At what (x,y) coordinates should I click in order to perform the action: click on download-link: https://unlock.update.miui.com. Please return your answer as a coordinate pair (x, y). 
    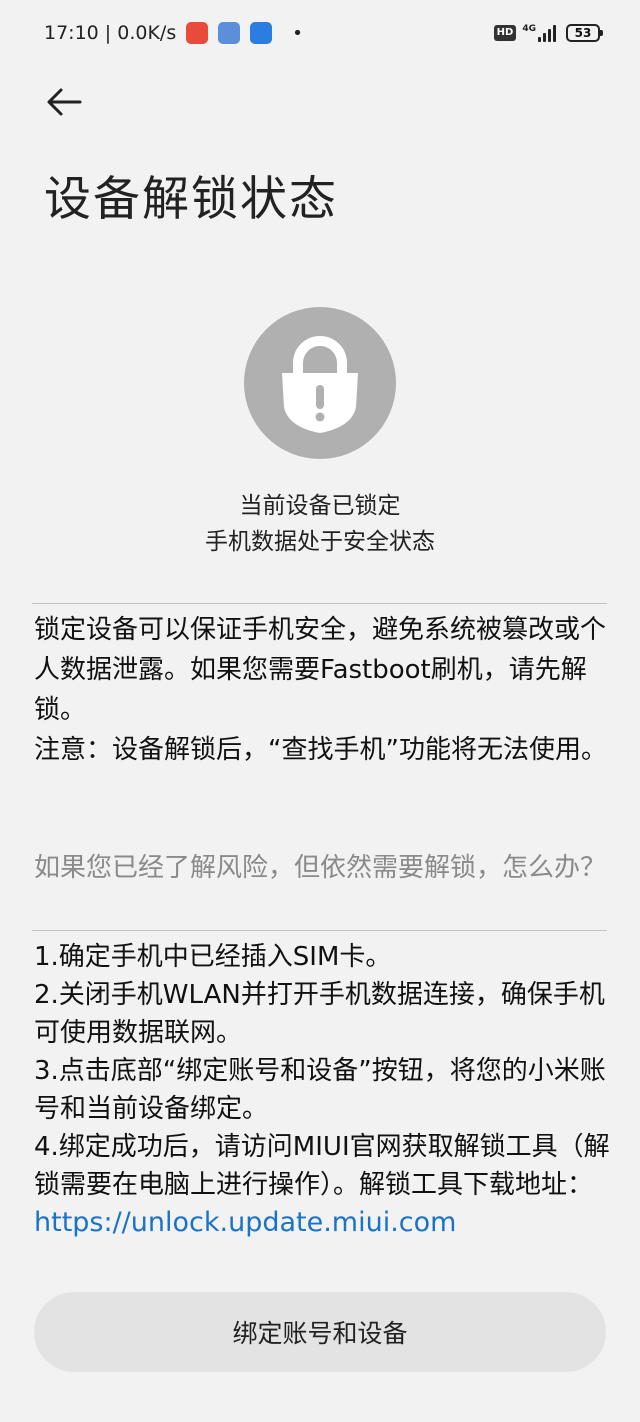
    Looking at the image, I should click on (245, 1222).